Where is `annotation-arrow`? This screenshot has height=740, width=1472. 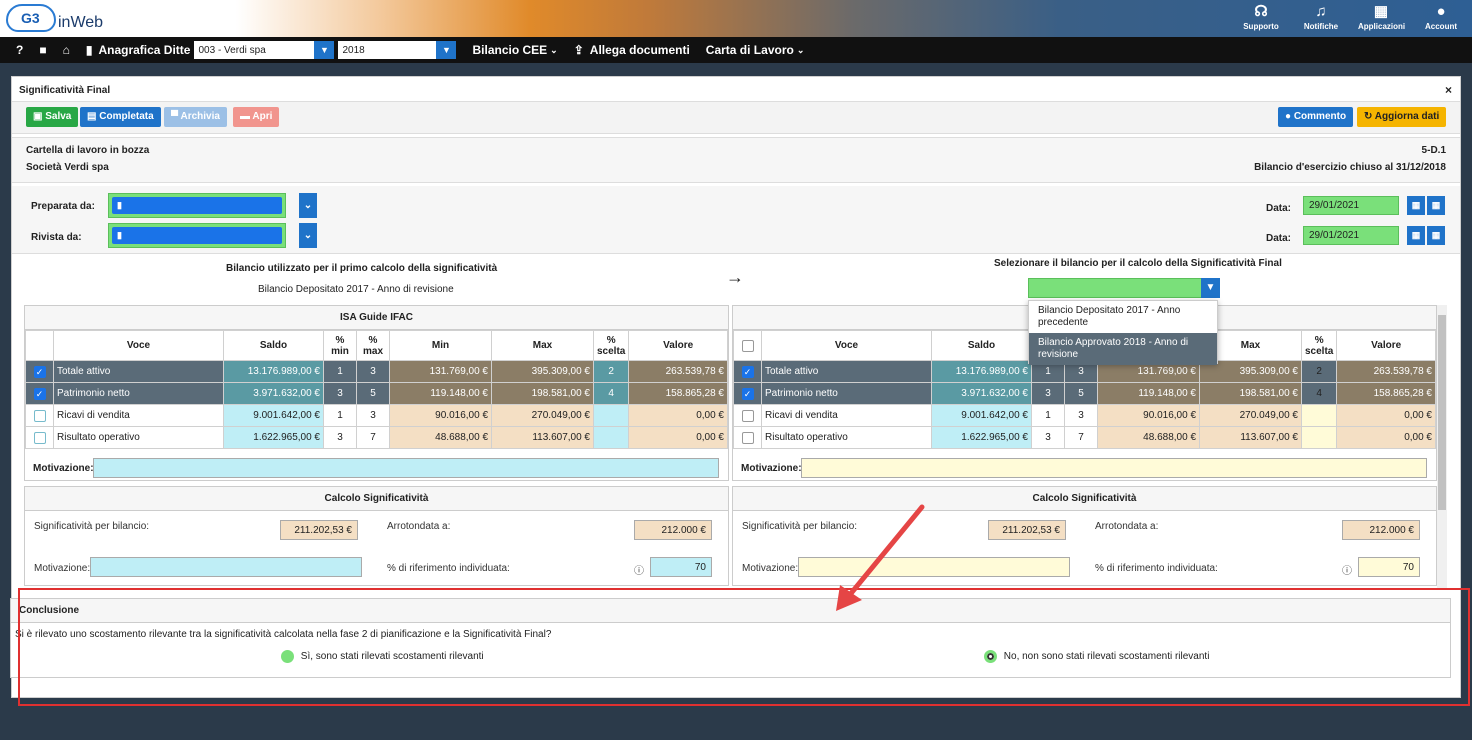 annotation-arrow is located at coordinates (880, 557).